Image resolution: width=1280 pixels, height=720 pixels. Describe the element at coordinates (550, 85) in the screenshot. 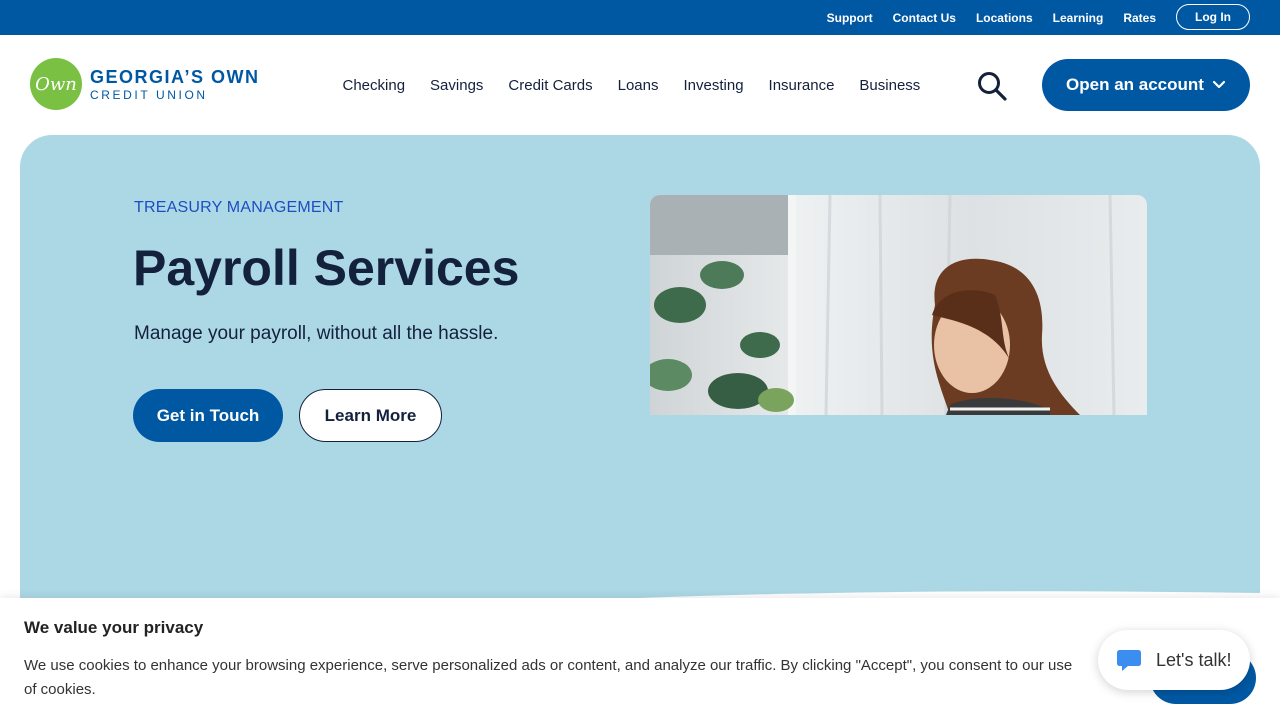

I see `nav-item-credit-cards: Credit Cards` at that location.